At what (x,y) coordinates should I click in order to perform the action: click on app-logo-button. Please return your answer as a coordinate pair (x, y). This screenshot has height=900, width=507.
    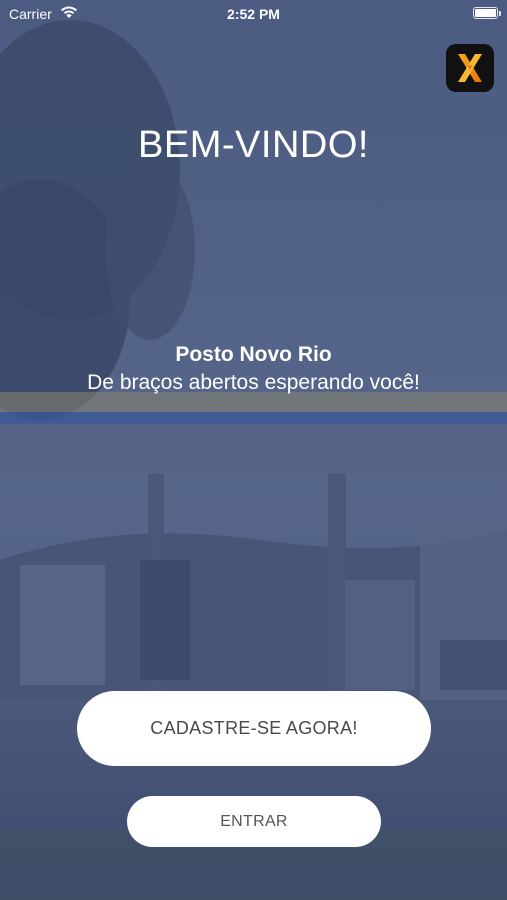
    Looking at the image, I should click on (470, 68).